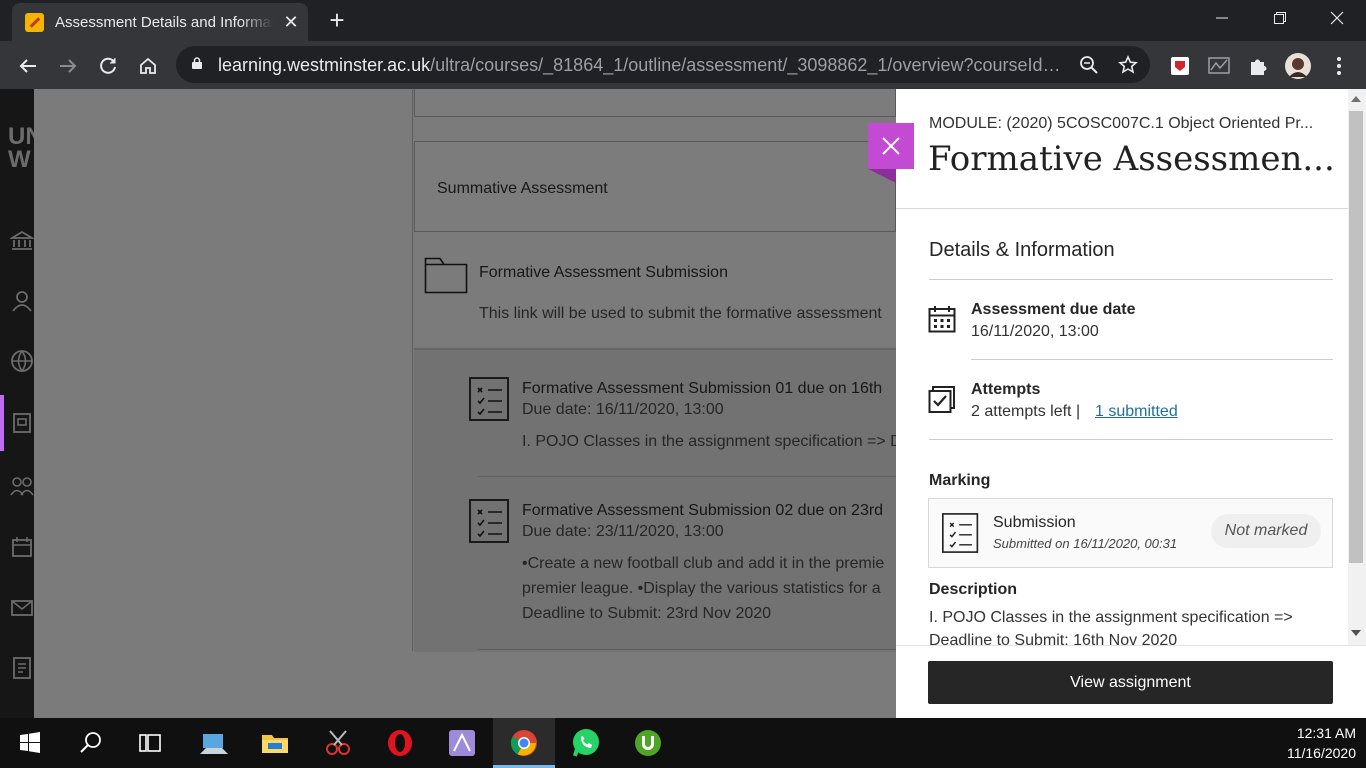 Image resolution: width=1366 pixels, height=768 pixels. Describe the element at coordinates (22, 608) in the screenshot. I see `messages-icon` at that location.